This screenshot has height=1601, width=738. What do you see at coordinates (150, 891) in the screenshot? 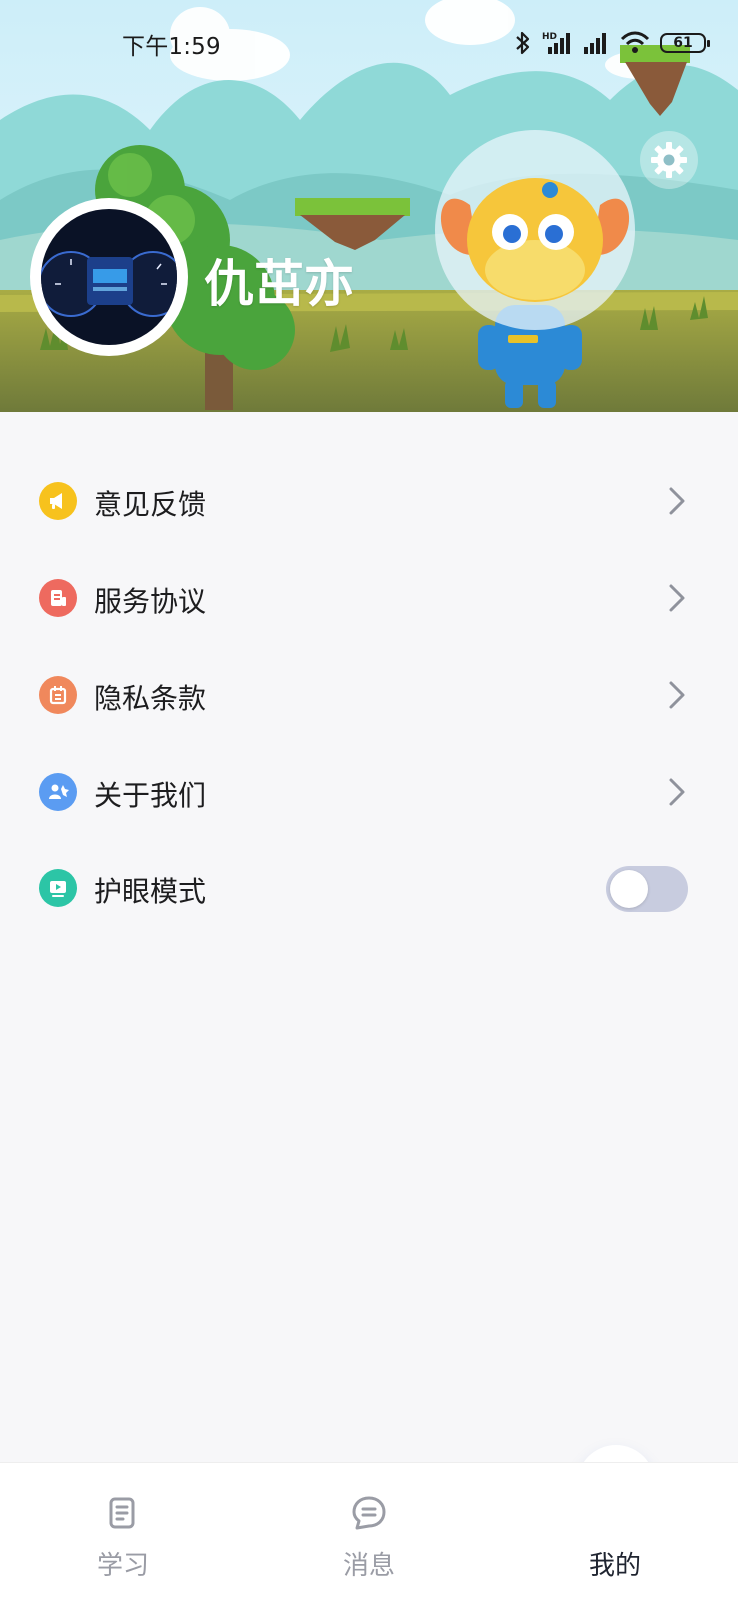
I see `menu-item-label: 护眼模式` at bounding box center [150, 891].